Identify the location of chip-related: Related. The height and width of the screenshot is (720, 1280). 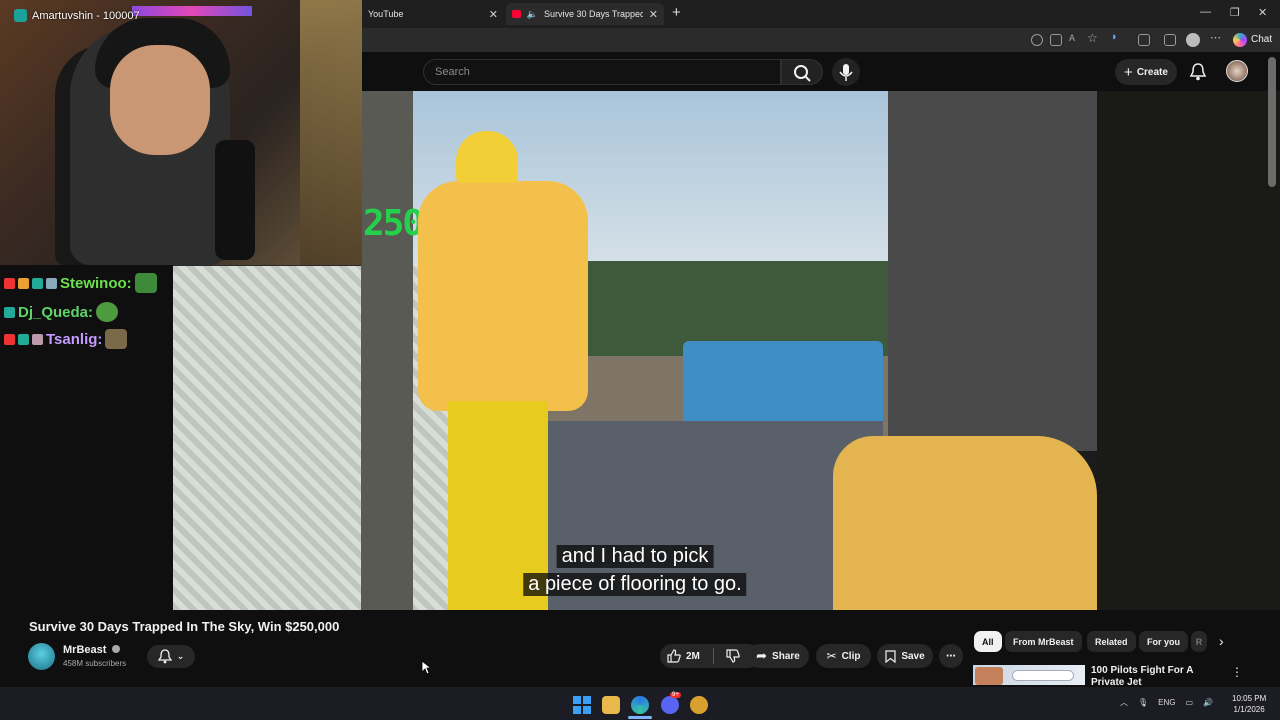
(1111, 641).